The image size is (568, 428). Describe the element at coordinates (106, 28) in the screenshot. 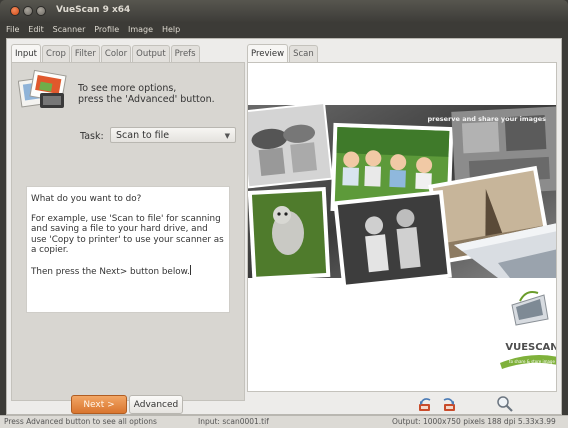

I see `menu-profile: Profile` at that location.